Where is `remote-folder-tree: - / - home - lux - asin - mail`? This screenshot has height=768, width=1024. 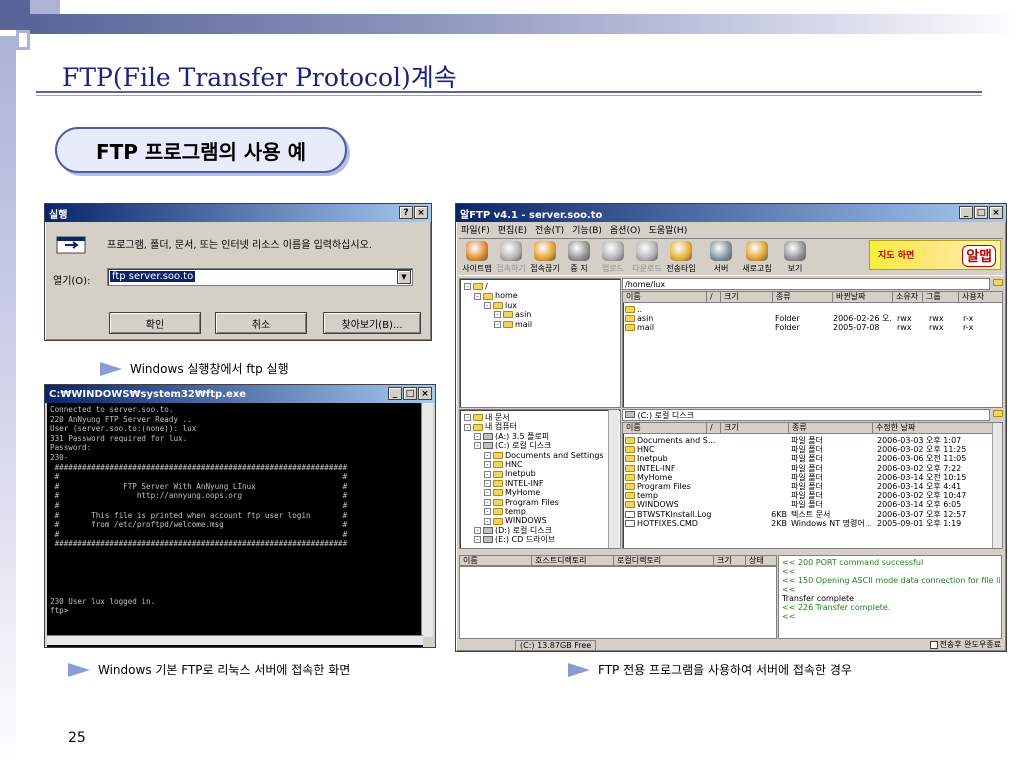
remote-folder-tree: - / - home - lux - asin - mail is located at coordinates (540, 343).